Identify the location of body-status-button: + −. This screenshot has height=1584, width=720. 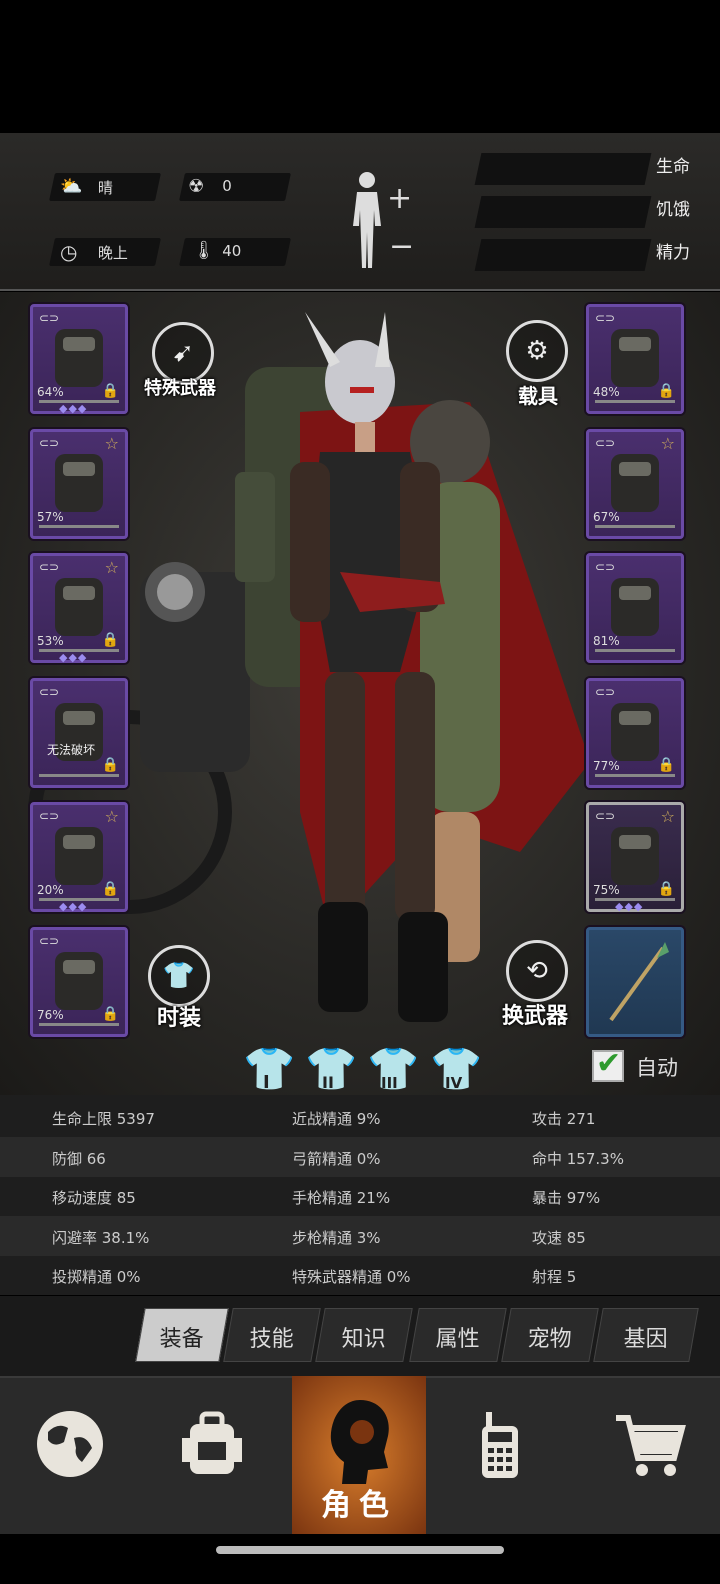
(380, 220).